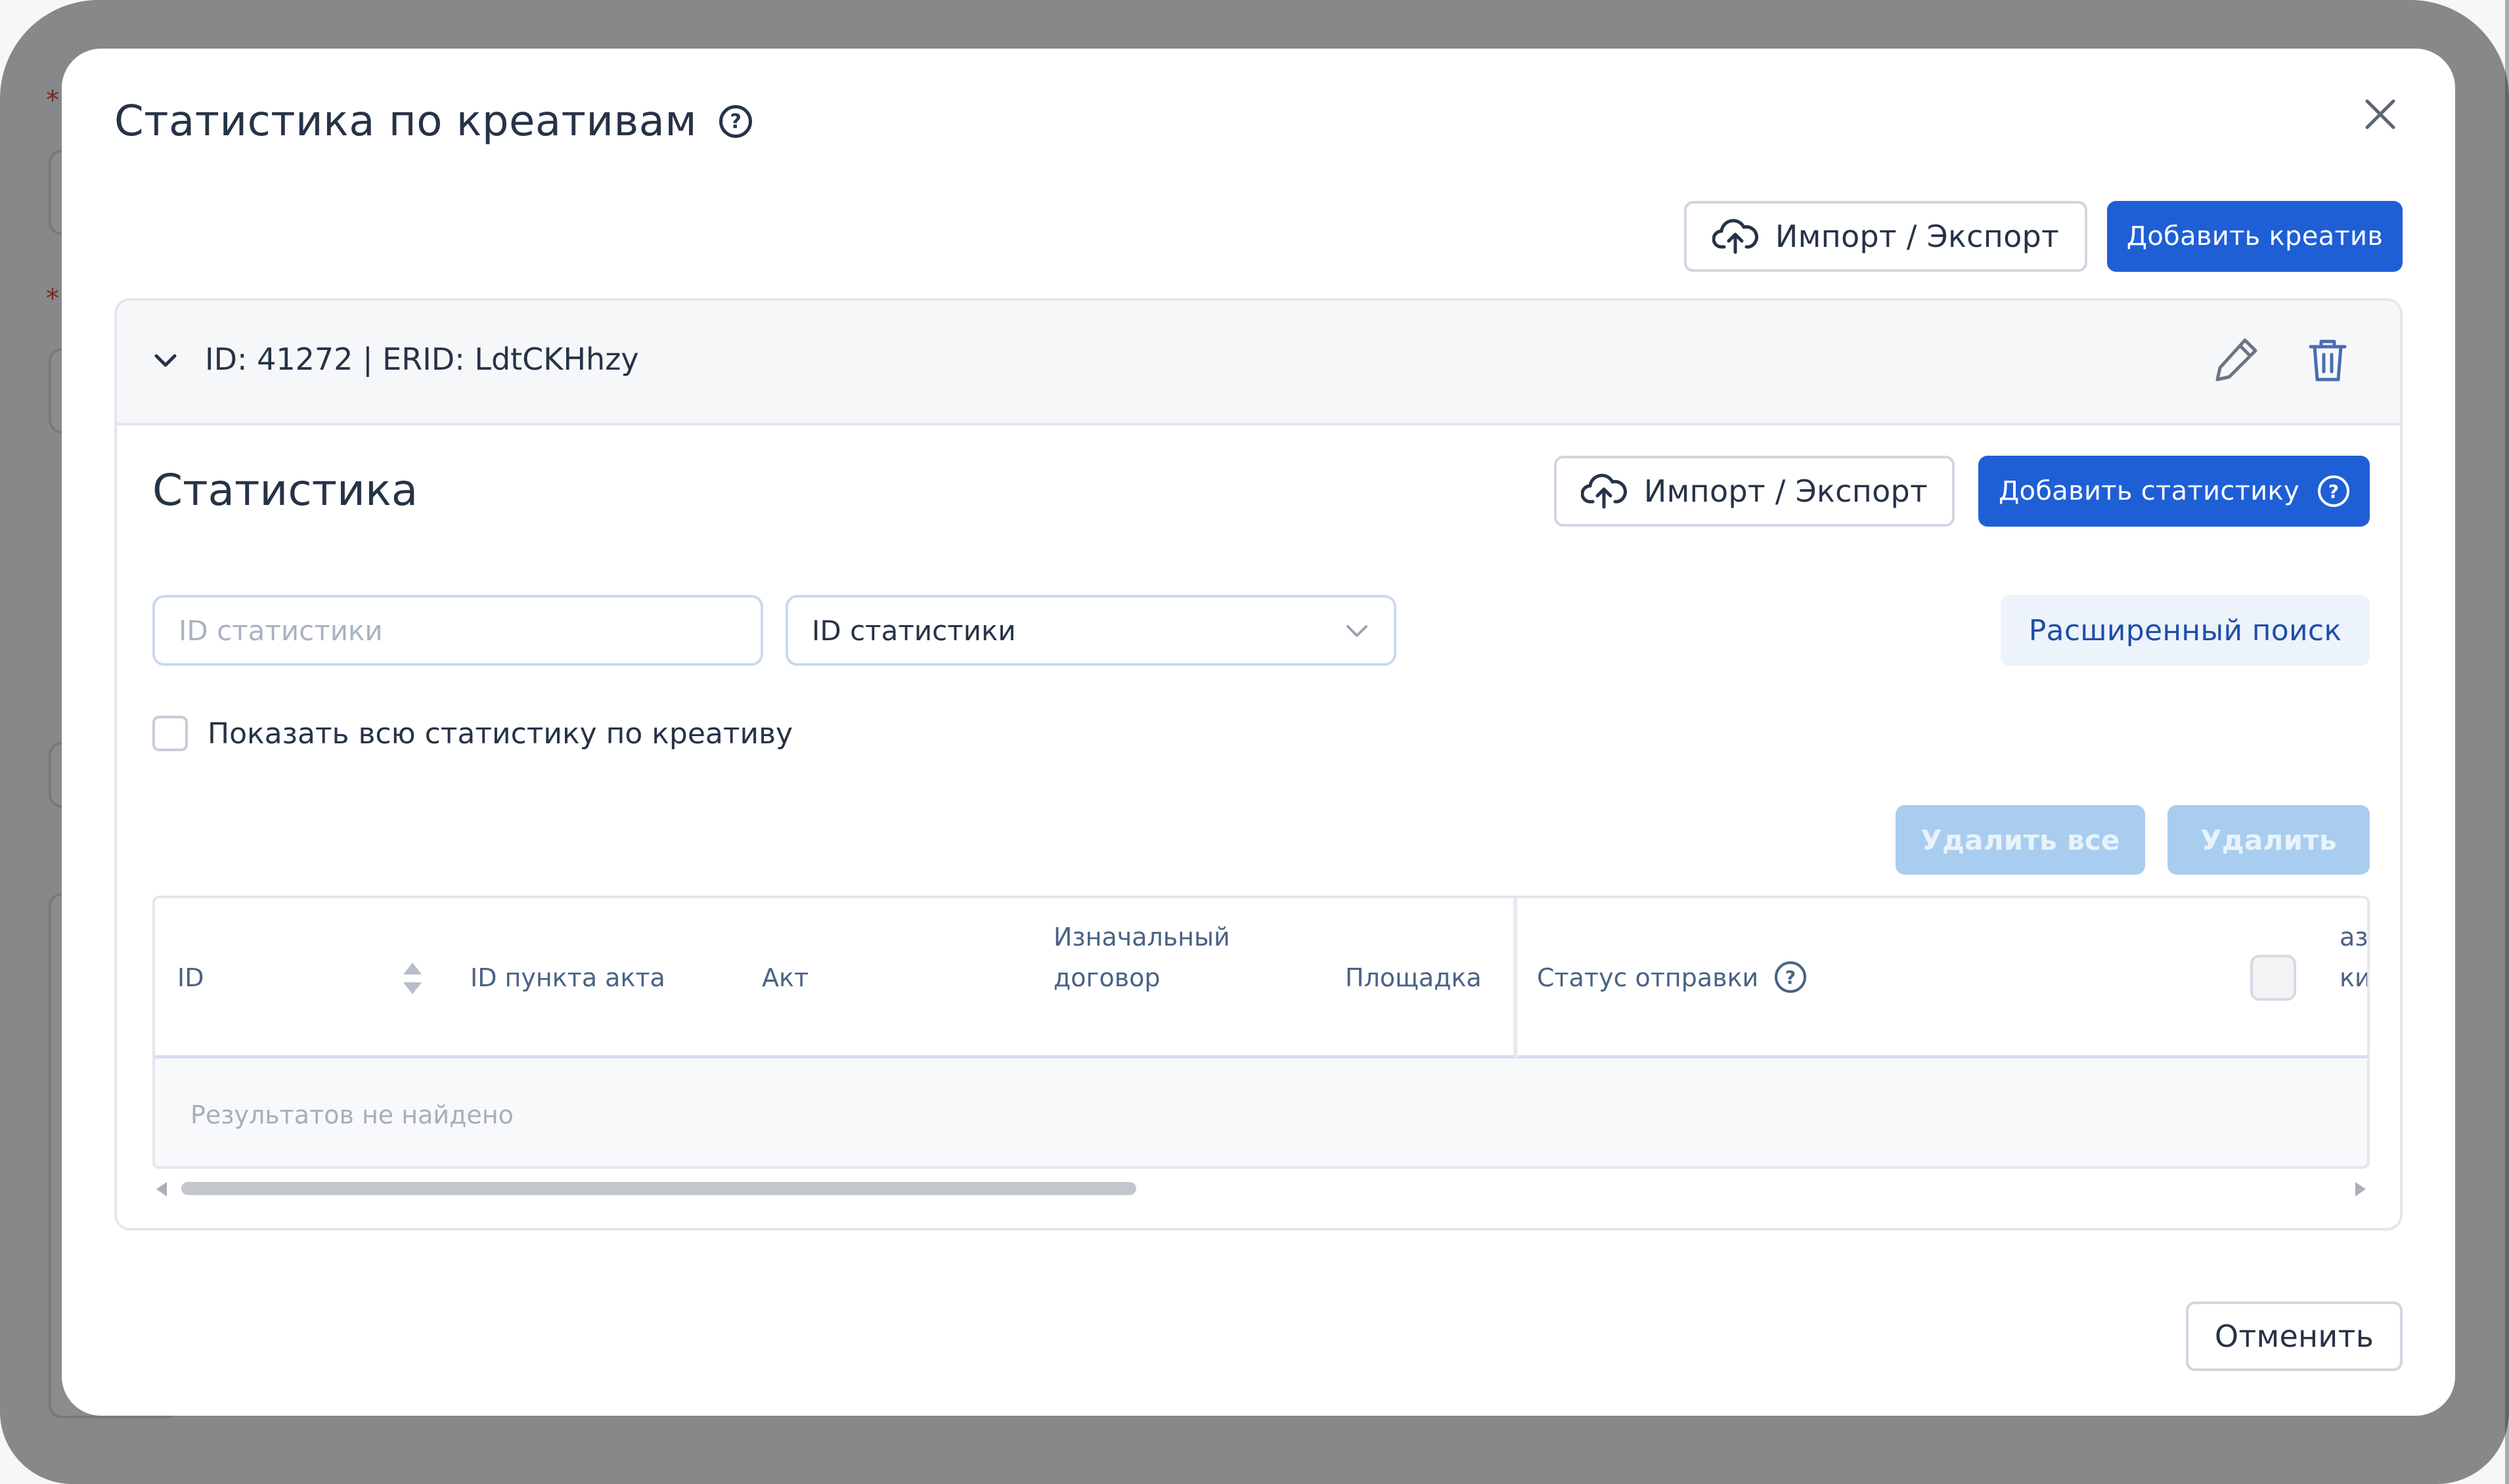 This screenshot has height=1484, width=2509. What do you see at coordinates (658, 1188) in the screenshot?
I see `scrollbar-thumb` at bounding box center [658, 1188].